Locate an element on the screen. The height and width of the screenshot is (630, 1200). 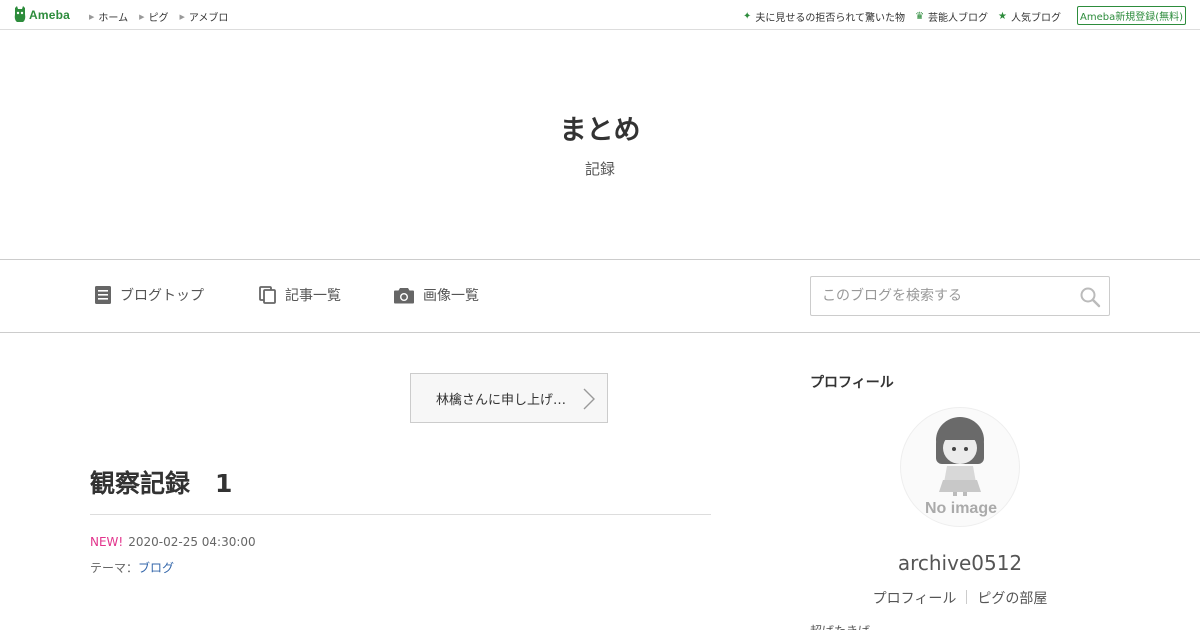
profile-username: archive0512 is located at coordinates (960, 563).